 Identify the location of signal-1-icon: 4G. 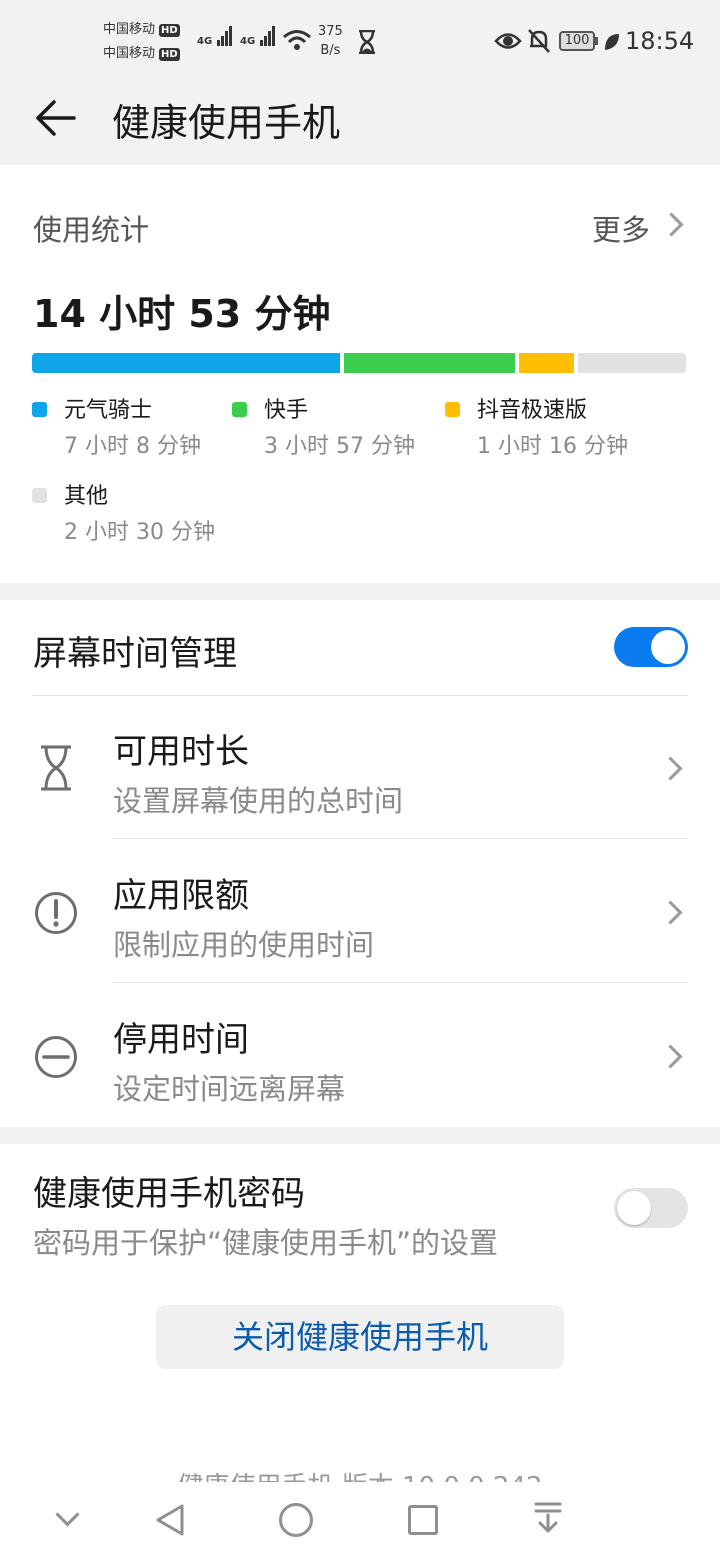
(215, 37).